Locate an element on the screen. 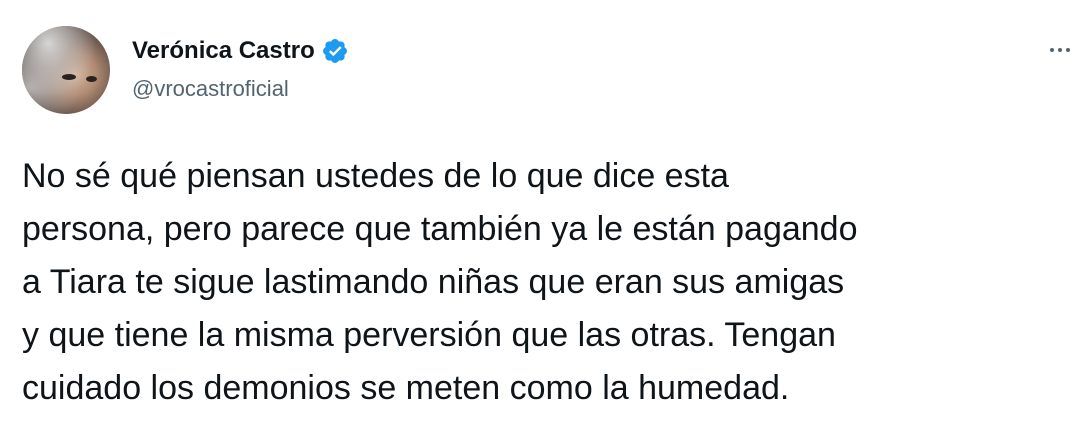  author-display-name: Verónica Castro is located at coordinates (223, 51).